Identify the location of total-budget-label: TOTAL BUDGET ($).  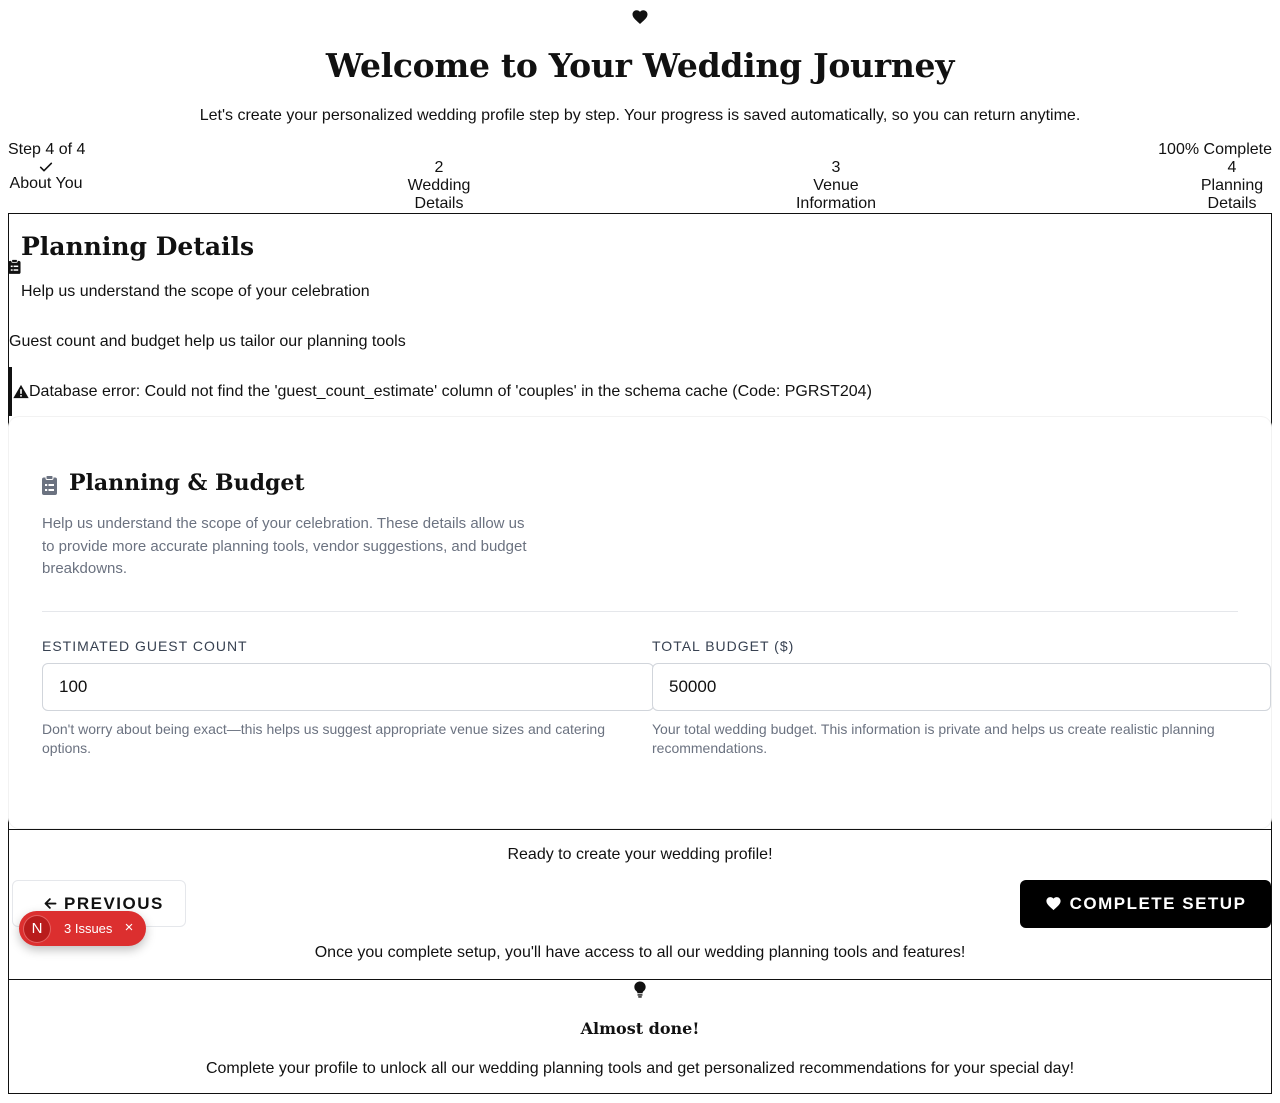
(723, 646).